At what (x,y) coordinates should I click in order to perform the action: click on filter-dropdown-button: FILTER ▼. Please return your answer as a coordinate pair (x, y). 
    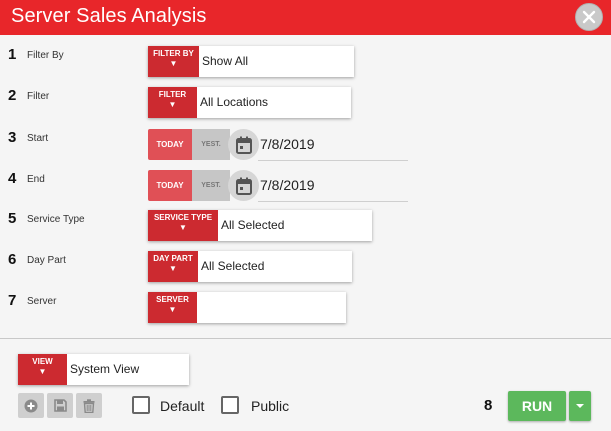
    Looking at the image, I should click on (172, 102).